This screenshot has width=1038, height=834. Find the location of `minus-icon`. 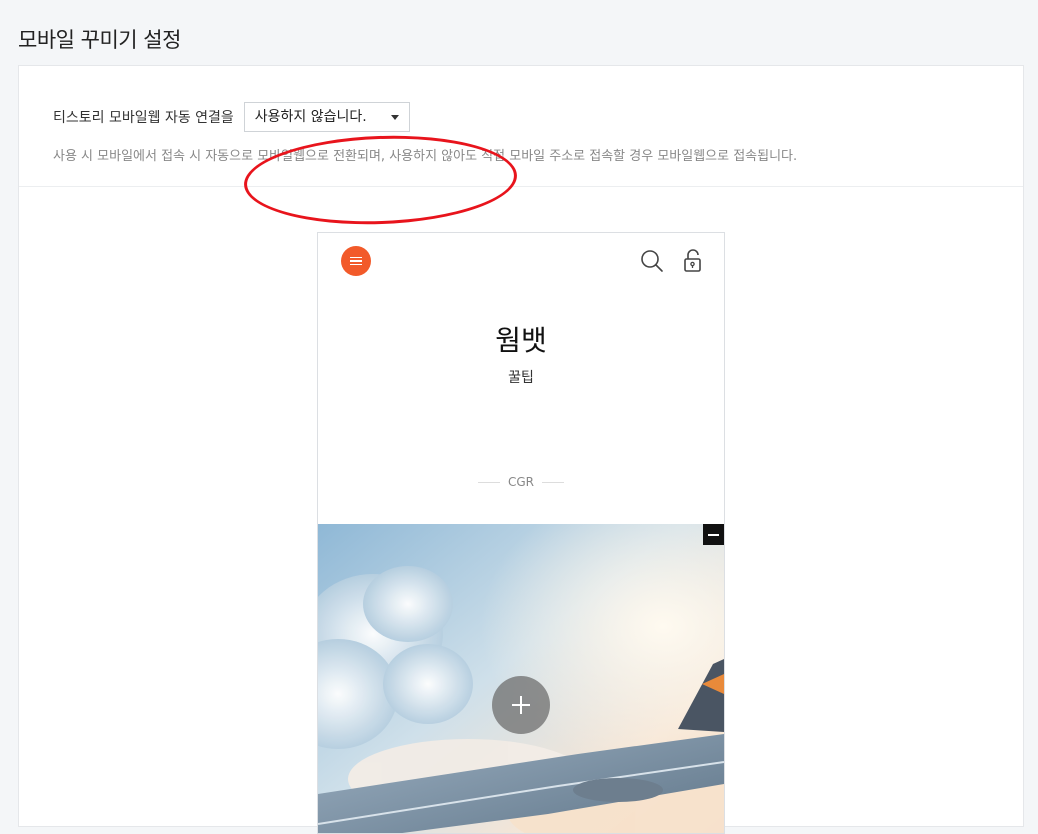

minus-icon is located at coordinates (713, 534).